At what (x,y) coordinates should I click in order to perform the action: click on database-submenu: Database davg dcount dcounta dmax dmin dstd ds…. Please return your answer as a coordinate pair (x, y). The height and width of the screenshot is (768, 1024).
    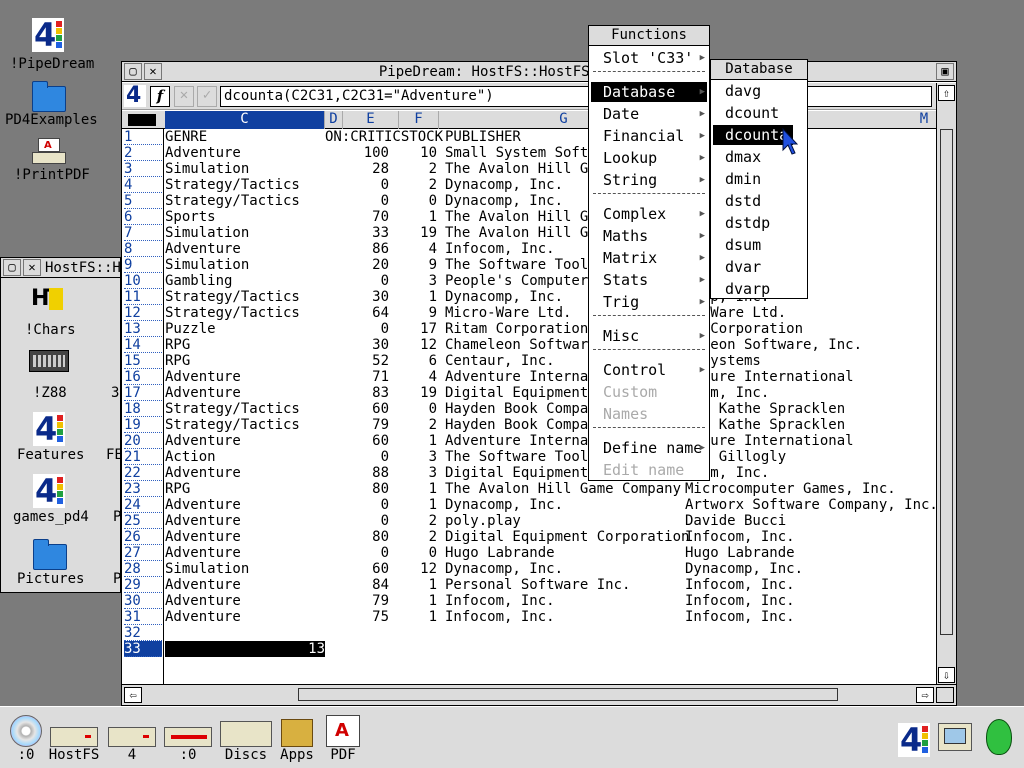
    Looking at the image, I should click on (759, 179).